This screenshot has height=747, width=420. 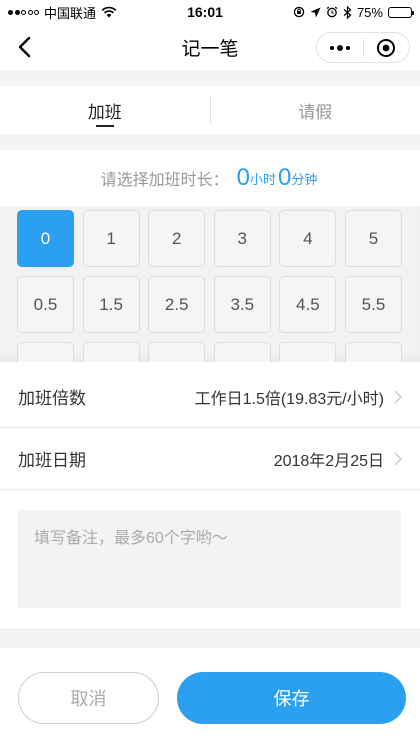 I want to click on date-label: 加班日期, so click(x=52, y=460).